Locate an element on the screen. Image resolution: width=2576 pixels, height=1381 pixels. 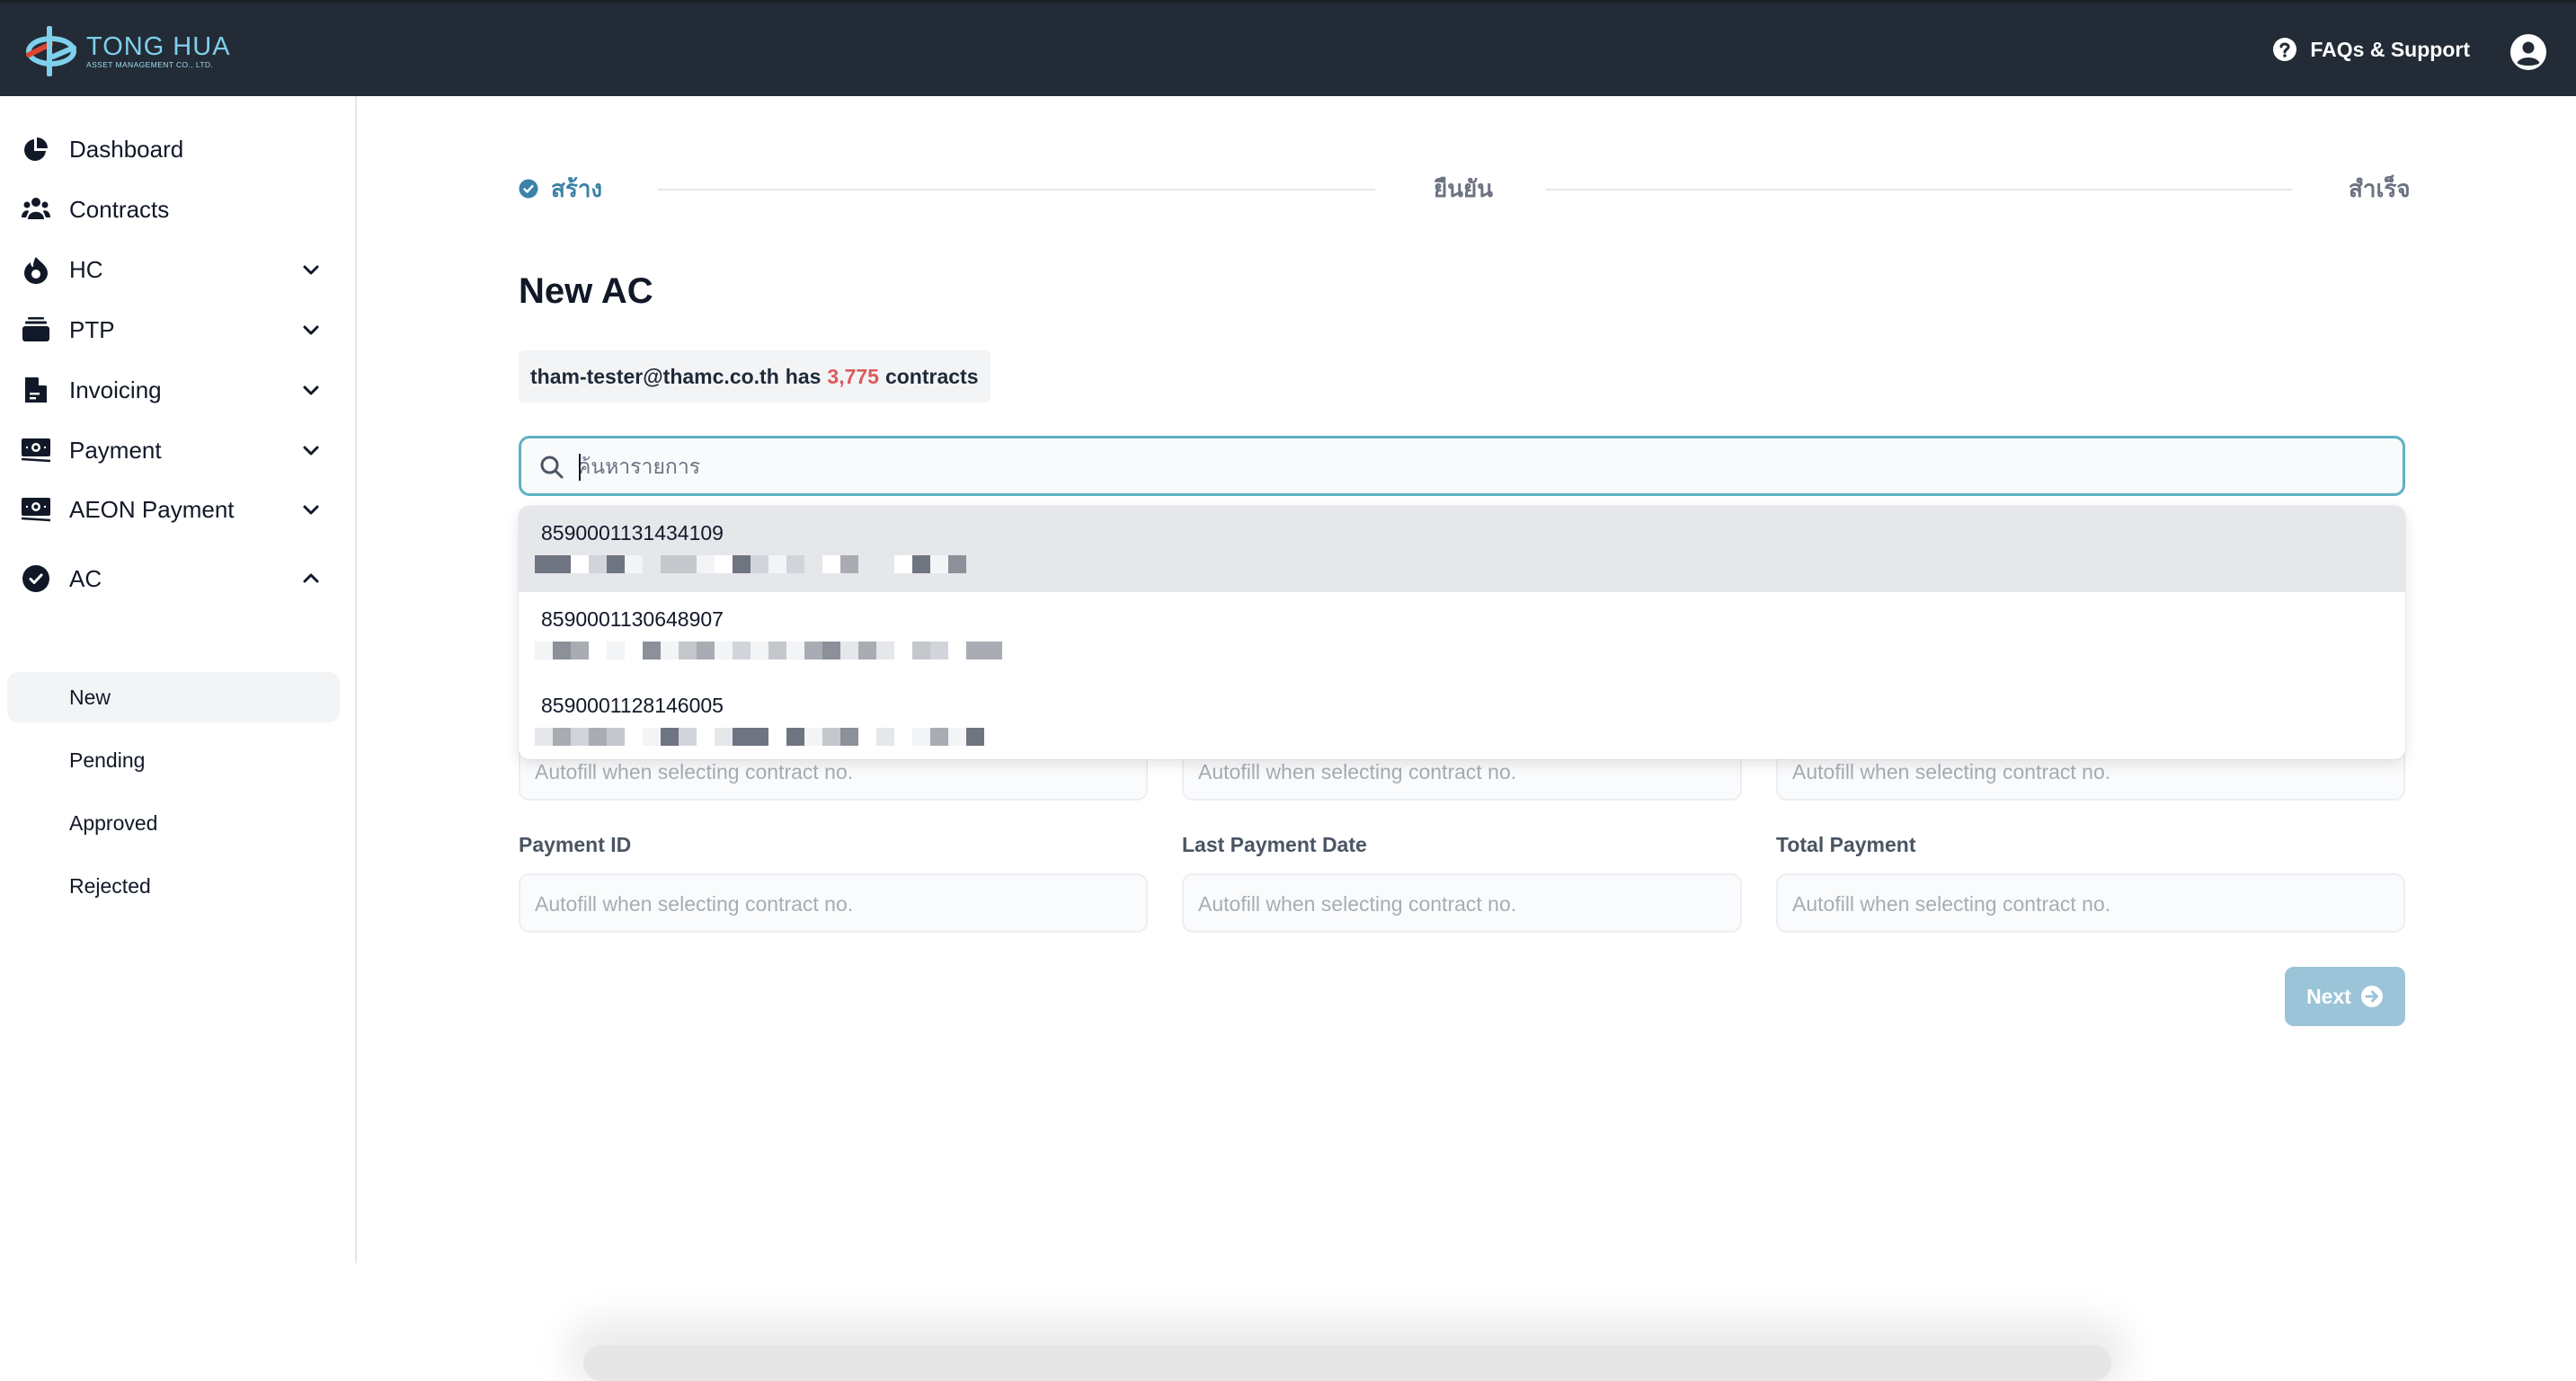
redacted-detail is located at coordinates (750, 564).